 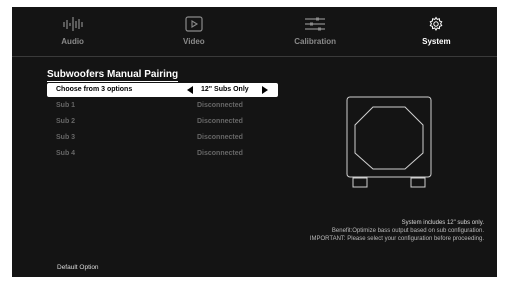 What do you see at coordinates (194, 41) in the screenshot?
I see `tab-video-label: Video` at bounding box center [194, 41].